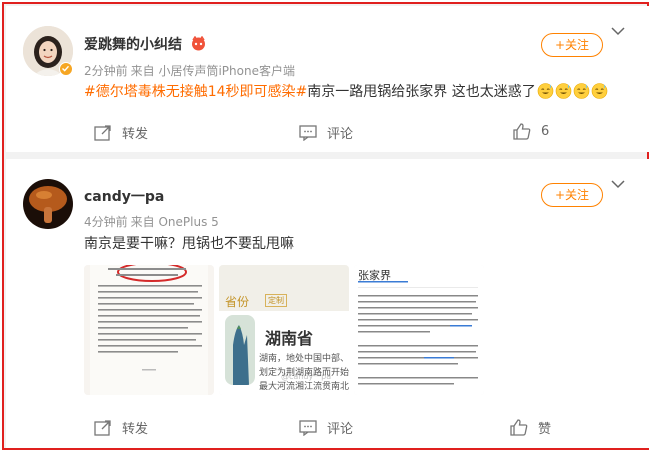  What do you see at coordinates (198, 43) in the screenshot?
I see `vip-badge-icon` at bounding box center [198, 43].